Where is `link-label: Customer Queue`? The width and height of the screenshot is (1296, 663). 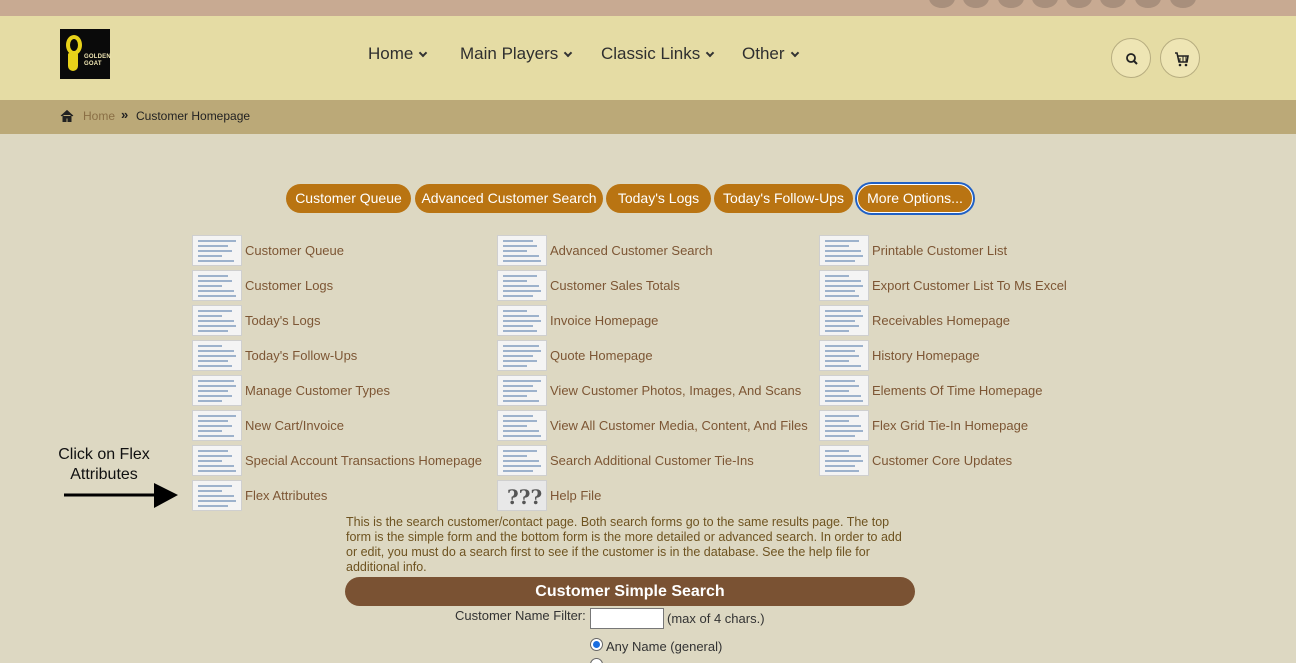 link-label: Customer Queue is located at coordinates (294, 250).